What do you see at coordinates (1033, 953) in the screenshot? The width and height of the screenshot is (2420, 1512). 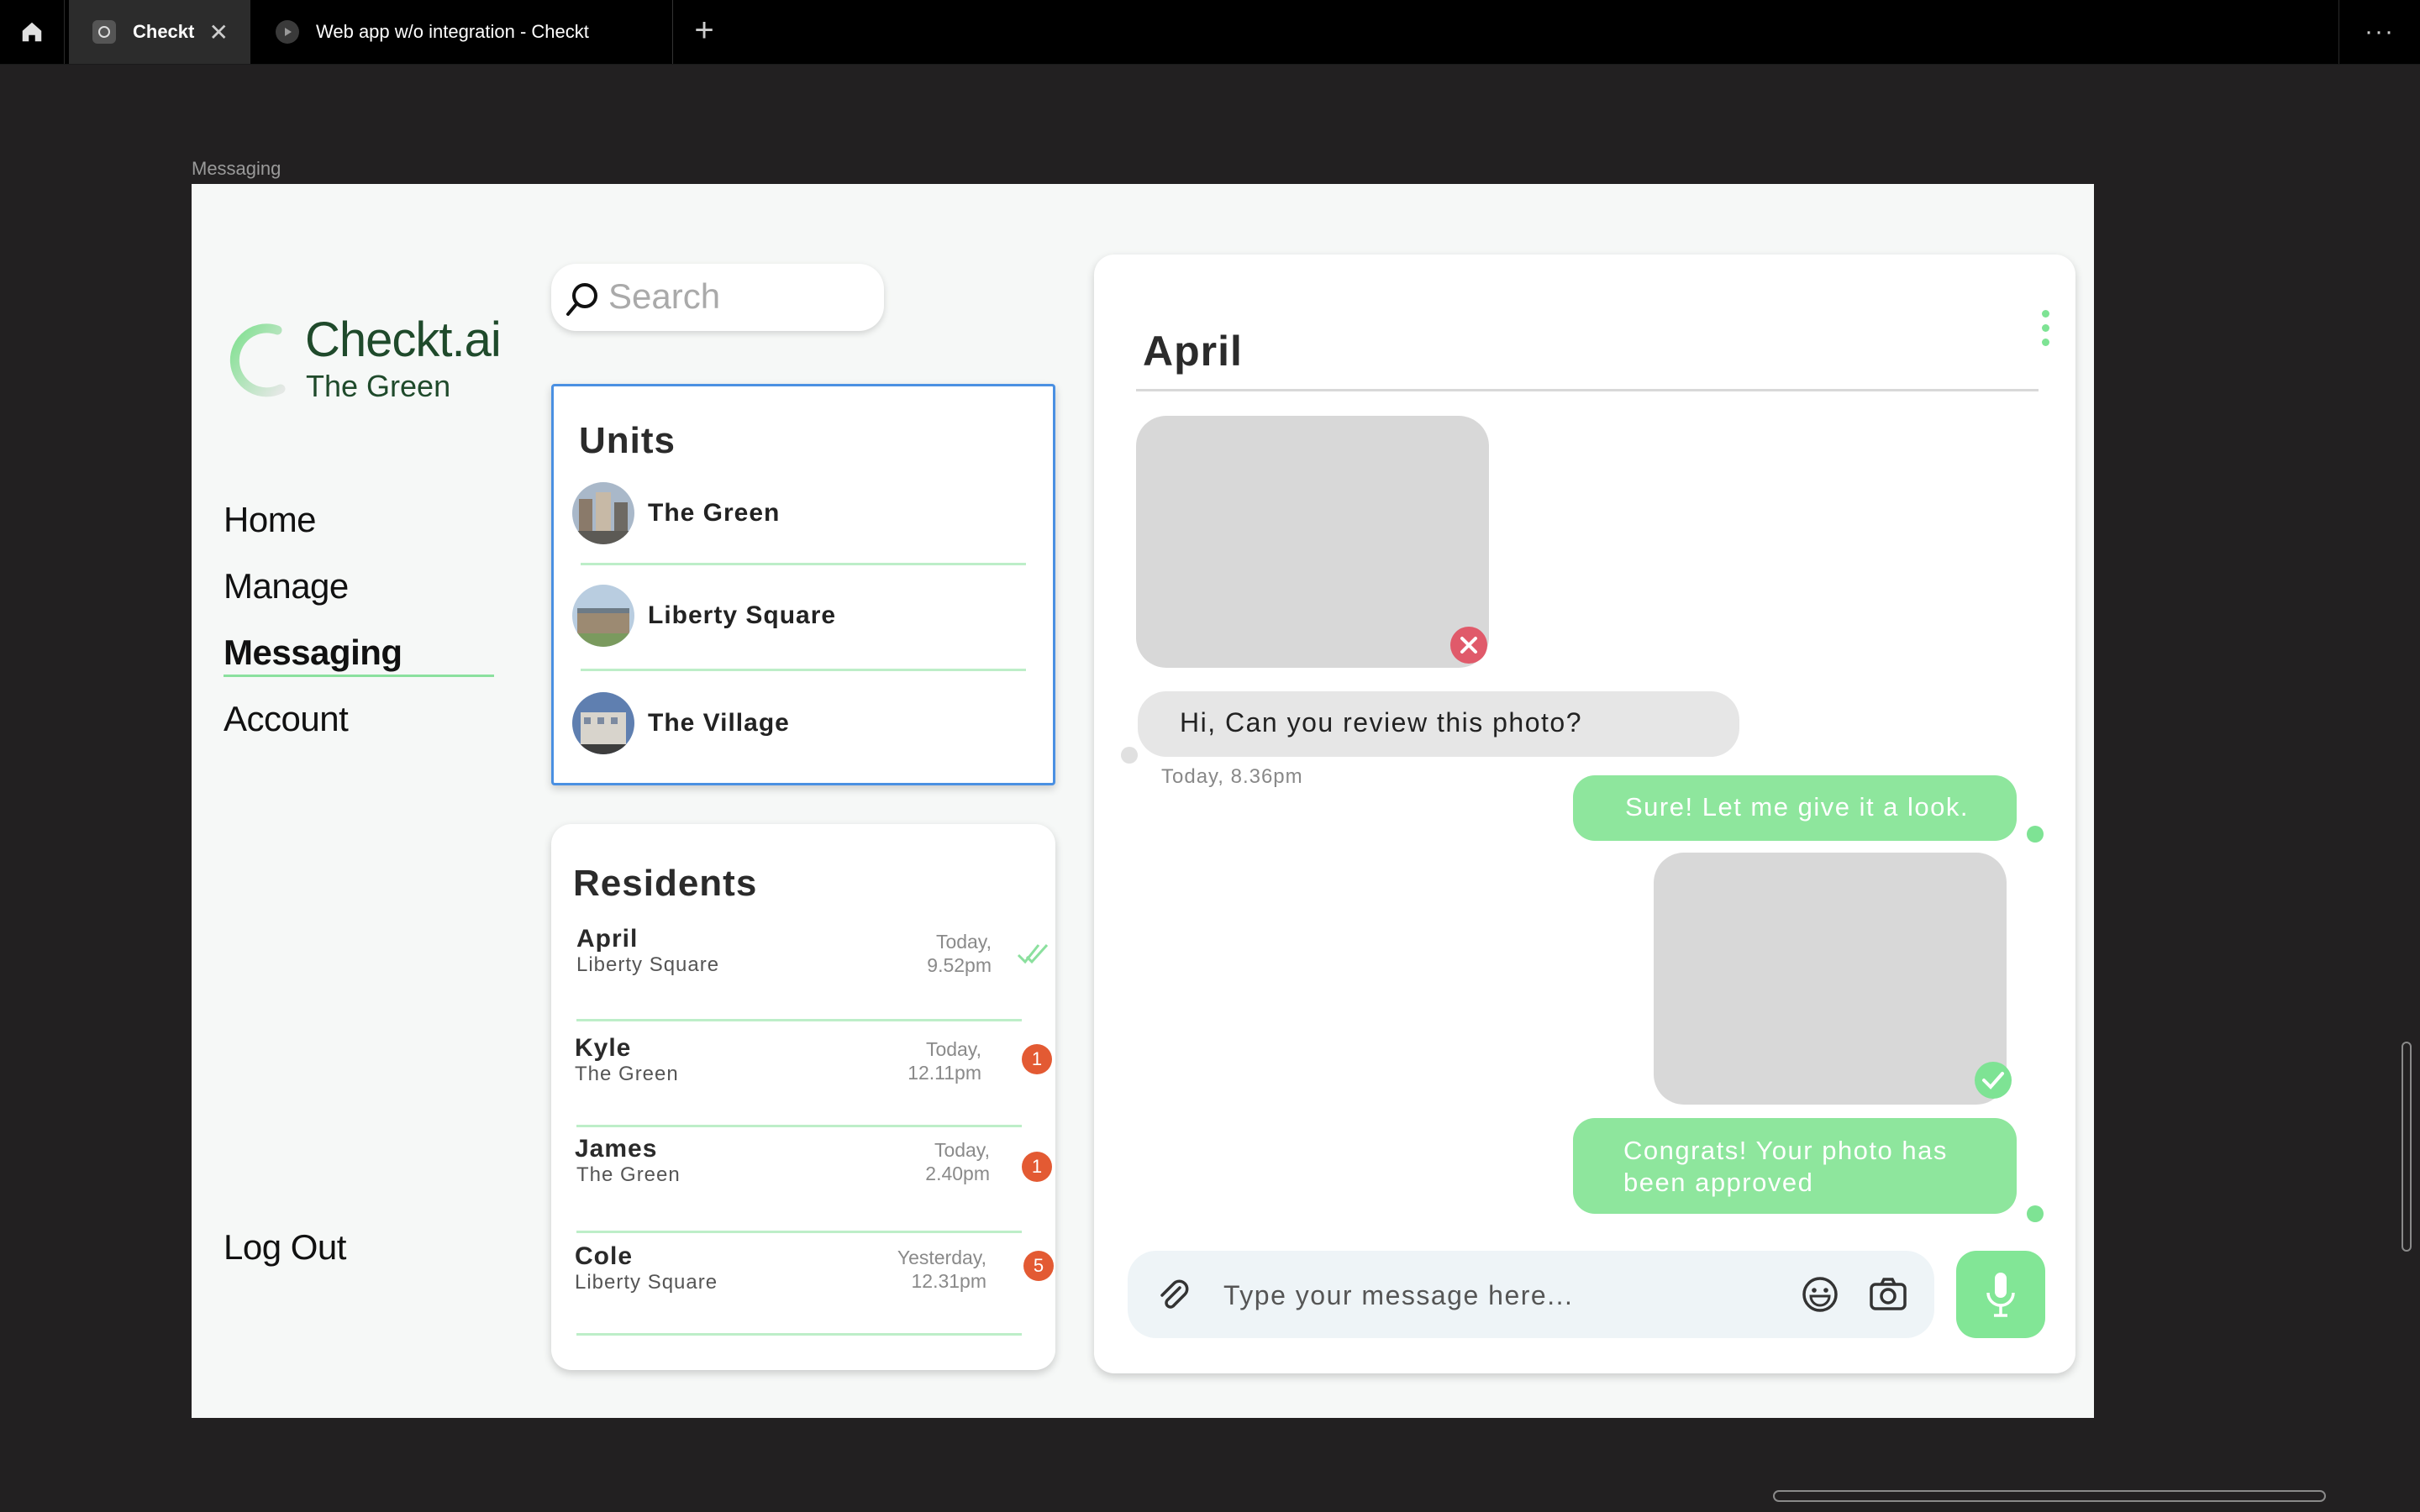 I see `double-check-icon` at bounding box center [1033, 953].